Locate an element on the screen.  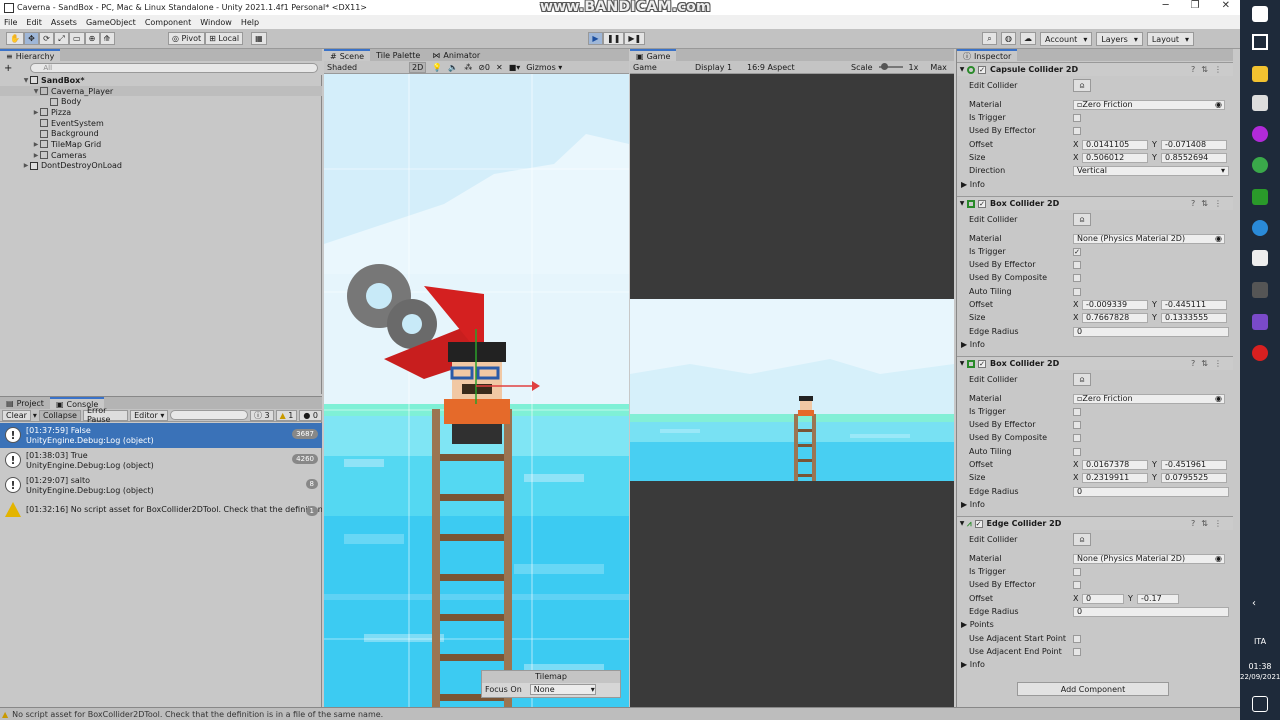
windows-start-icon is located at coordinates (1260, 14).